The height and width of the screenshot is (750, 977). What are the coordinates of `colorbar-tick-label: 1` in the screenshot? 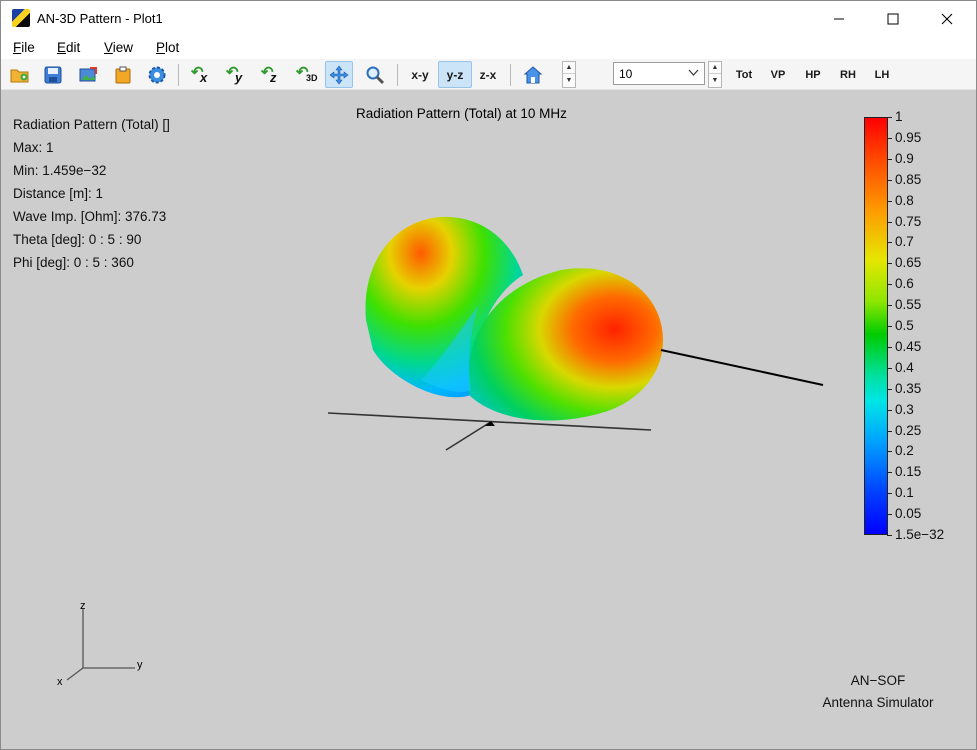 It's located at (899, 116).